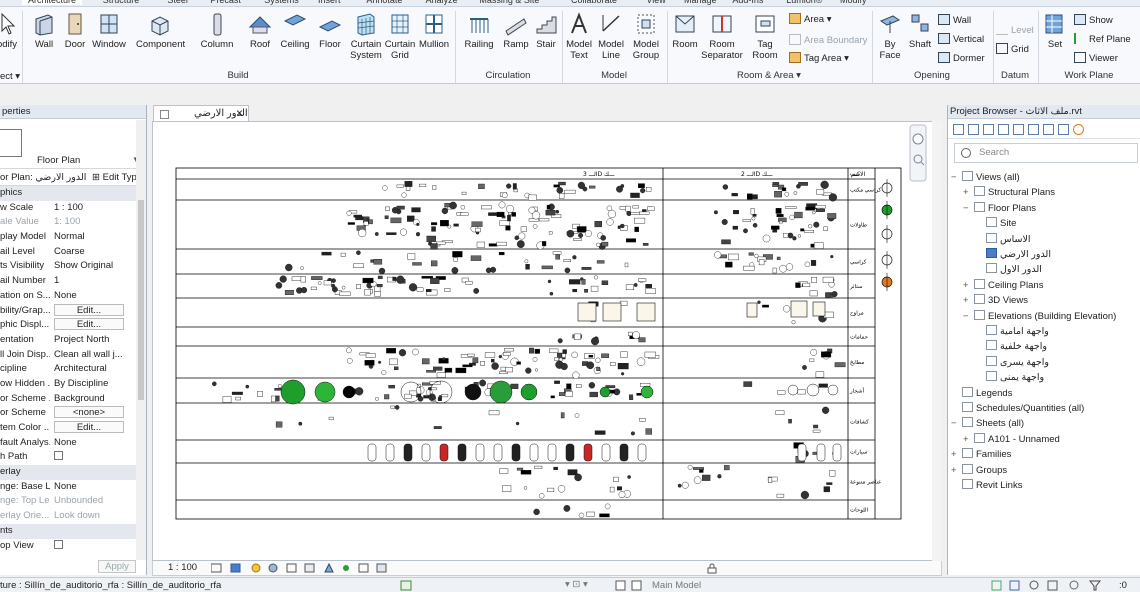 This screenshot has height=592, width=1140. What do you see at coordinates (75, 30) in the screenshot?
I see `door-button: Door` at bounding box center [75, 30].